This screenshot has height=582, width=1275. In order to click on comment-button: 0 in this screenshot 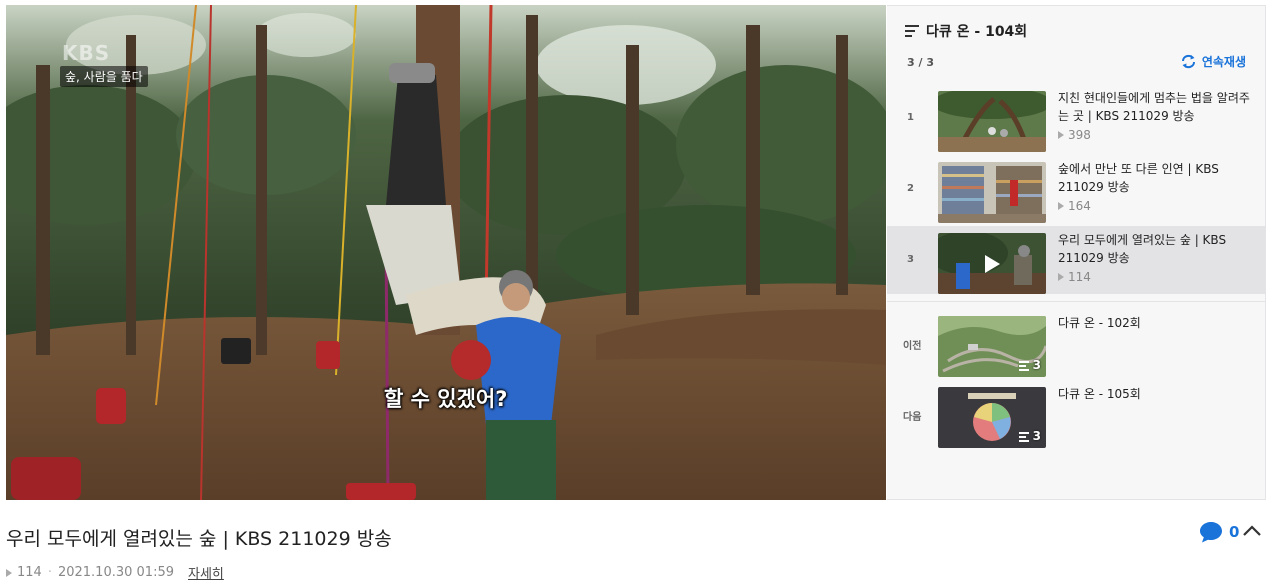, I will do `click(1219, 532)`.